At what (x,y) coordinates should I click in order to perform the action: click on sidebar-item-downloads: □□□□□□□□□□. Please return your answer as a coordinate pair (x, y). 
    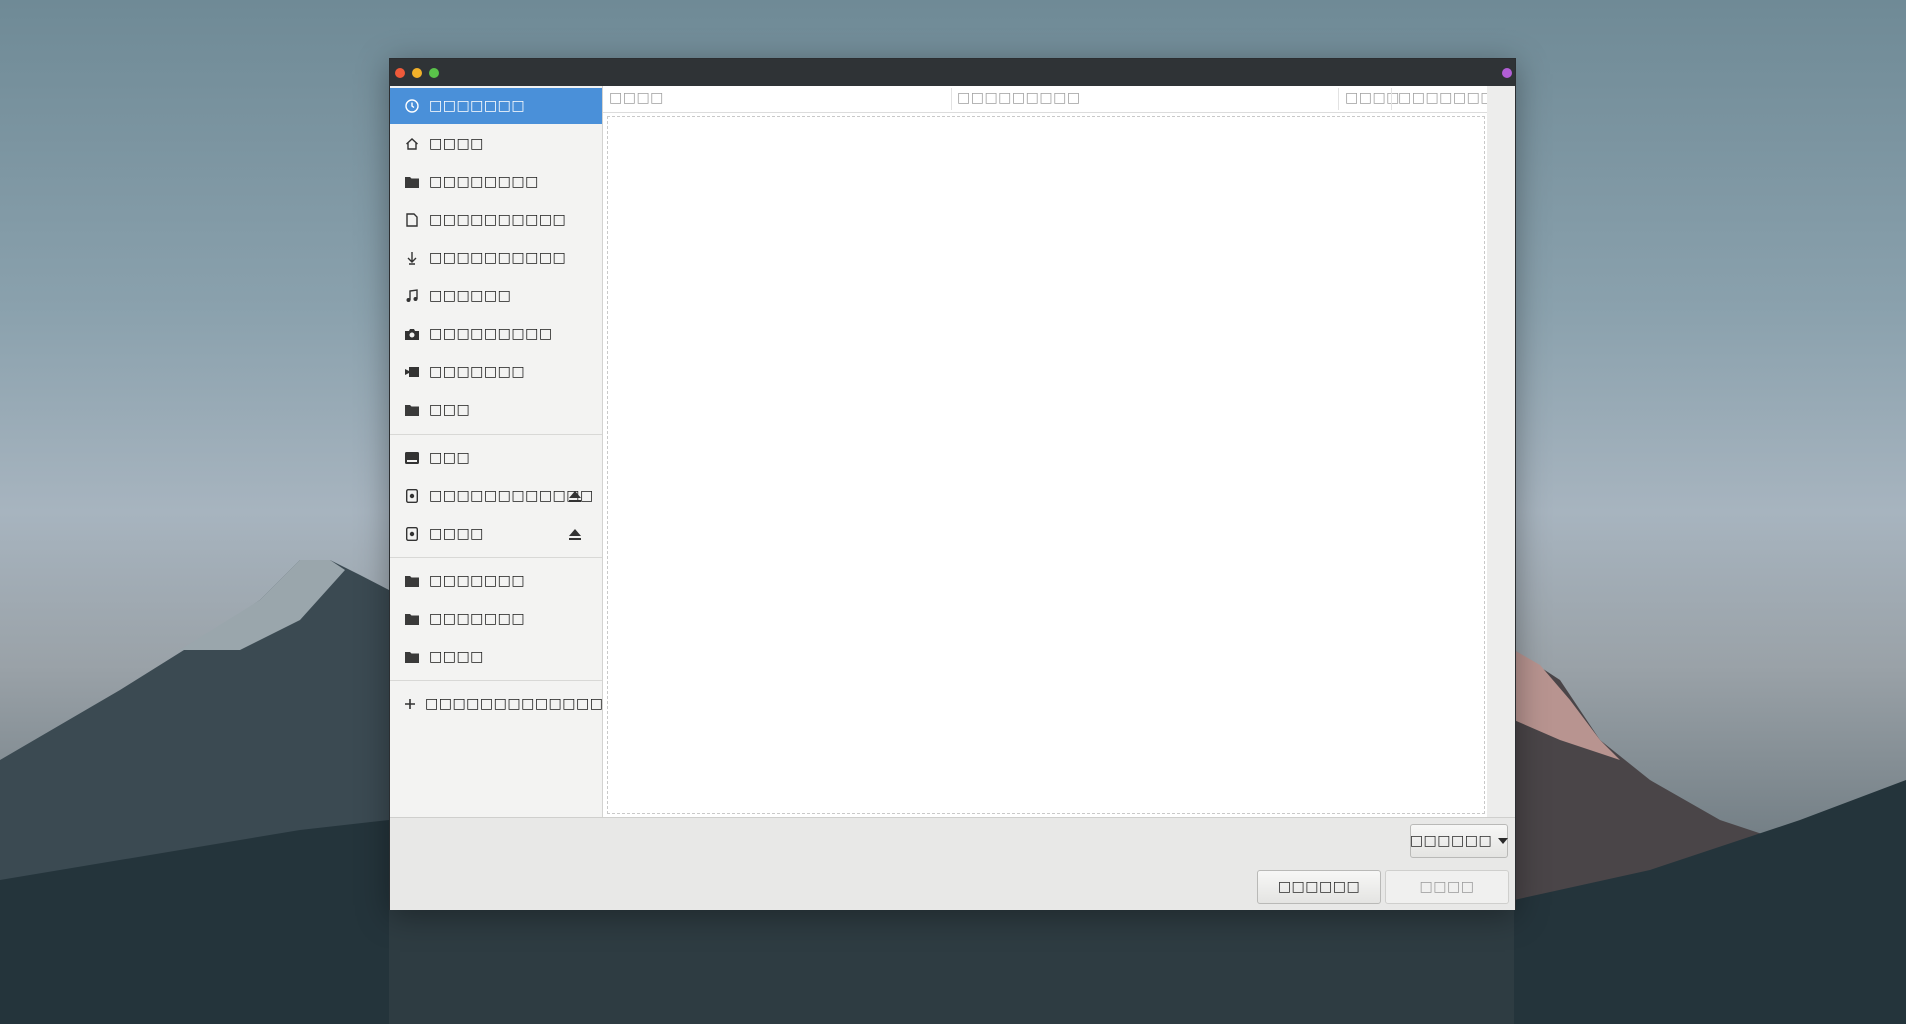
    Looking at the image, I should click on (496, 258).